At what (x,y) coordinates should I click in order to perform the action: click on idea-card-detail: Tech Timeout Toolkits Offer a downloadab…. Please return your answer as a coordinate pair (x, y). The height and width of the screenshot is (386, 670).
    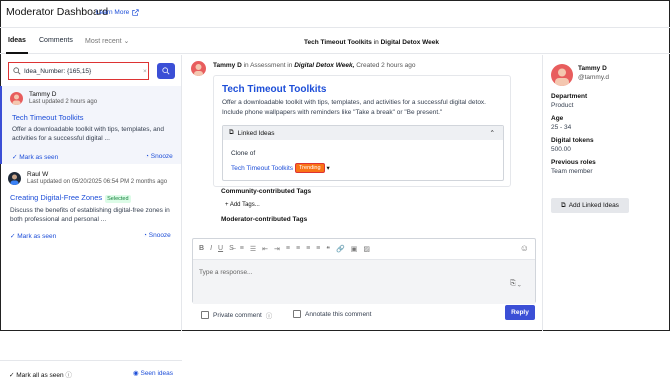
    Looking at the image, I should click on (362, 131).